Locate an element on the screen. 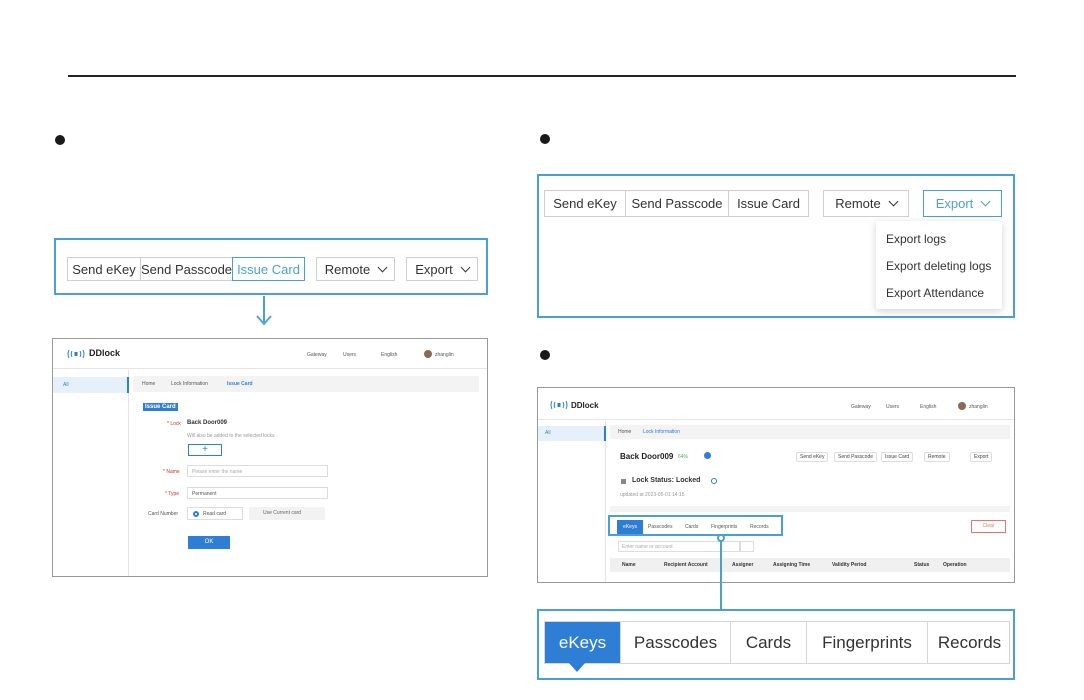 The height and width of the screenshot is (700, 1084). menu-item-export-attendance: Export Attendance is located at coordinates (935, 293).